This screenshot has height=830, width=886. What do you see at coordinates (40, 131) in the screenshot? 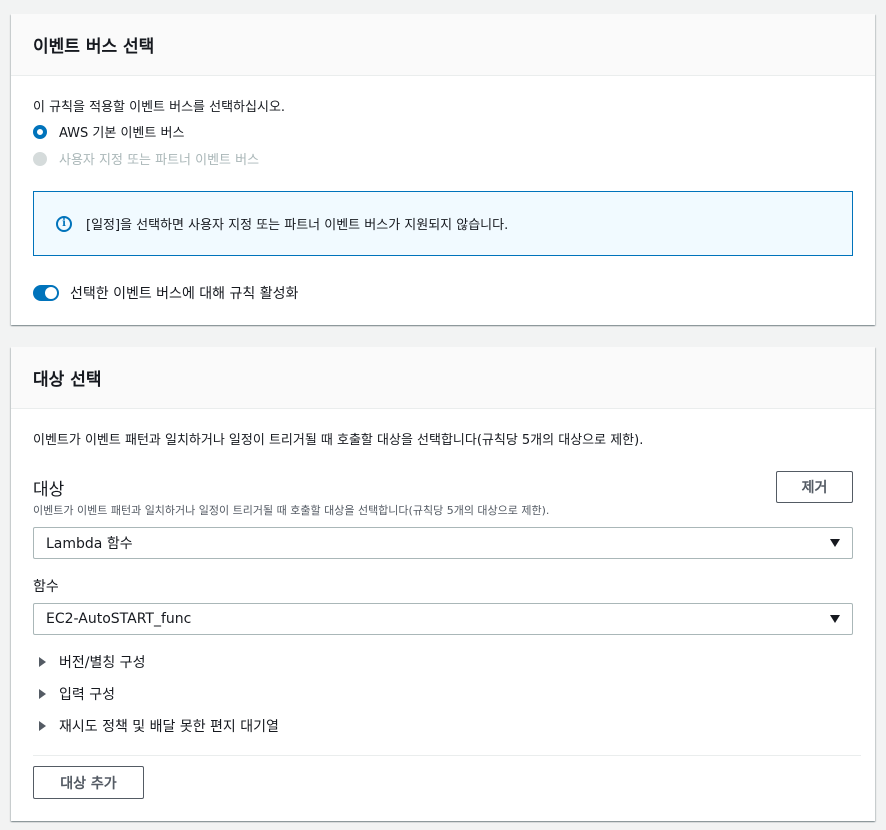
I see `radio-checked-icon` at bounding box center [40, 131].